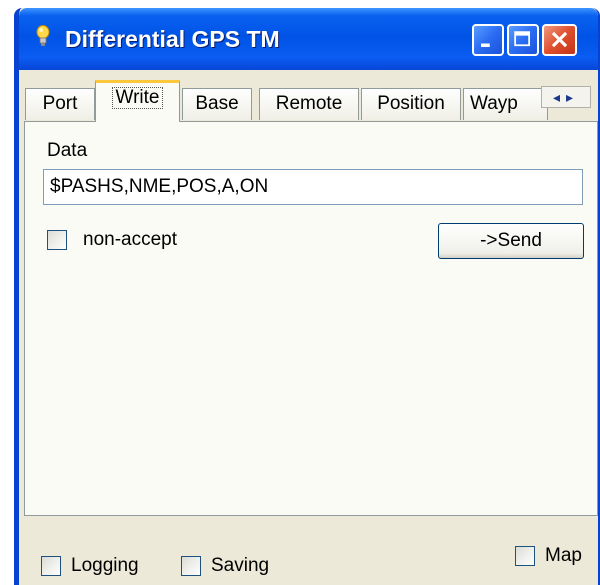  Describe the element at coordinates (511, 241) in the screenshot. I see `send-button: ->Send` at that location.